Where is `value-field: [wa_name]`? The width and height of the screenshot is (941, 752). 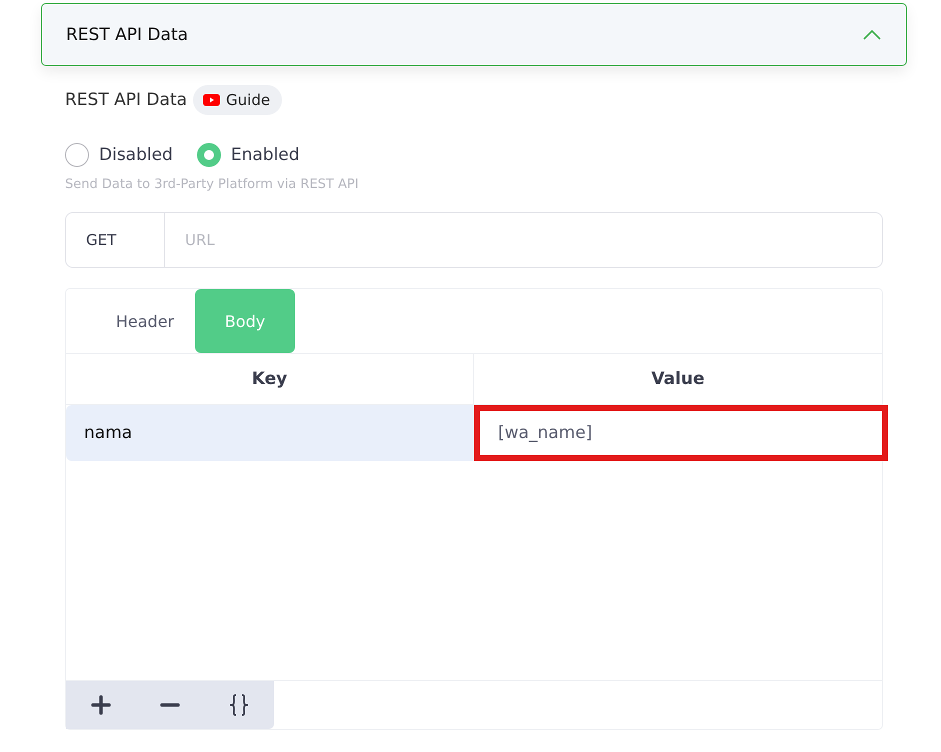
value-field: [wa_name] is located at coordinates (681, 433).